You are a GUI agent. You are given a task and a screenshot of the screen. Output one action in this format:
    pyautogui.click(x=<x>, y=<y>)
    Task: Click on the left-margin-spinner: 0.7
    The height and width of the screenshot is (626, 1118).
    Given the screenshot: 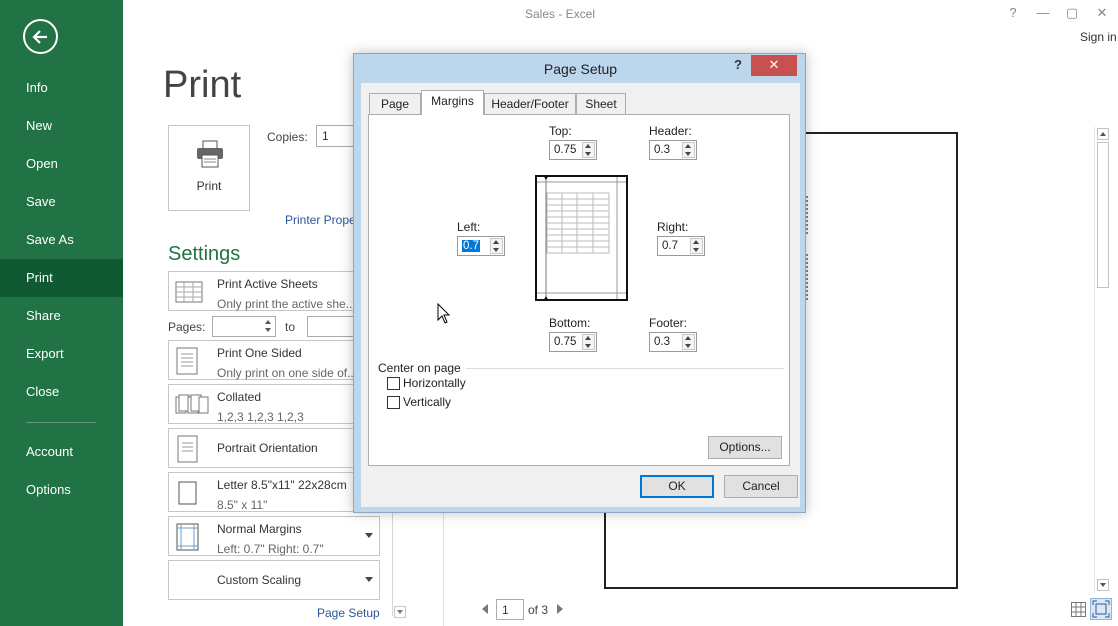 What is the action you would take?
    pyautogui.click(x=481, y=246)
    